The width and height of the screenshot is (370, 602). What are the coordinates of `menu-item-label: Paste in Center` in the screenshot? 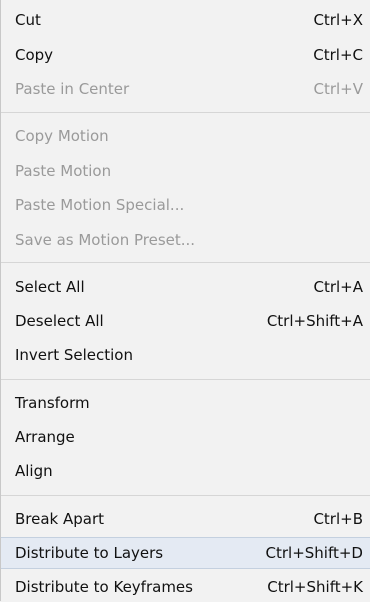 It's located at (72, 89).